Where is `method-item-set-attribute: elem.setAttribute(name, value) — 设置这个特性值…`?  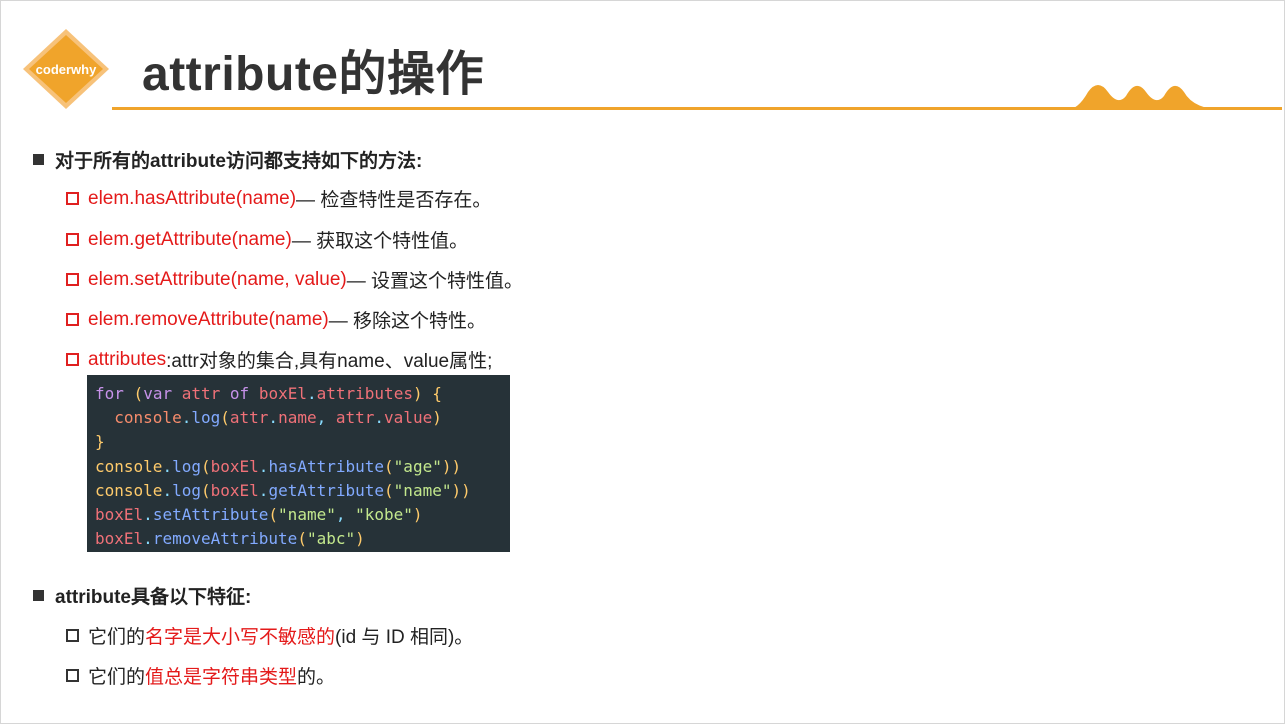 method-item-set-attribute: elem.setAttribute(name, value) — 设置这个特性值… is located at coordinates (294, 279).